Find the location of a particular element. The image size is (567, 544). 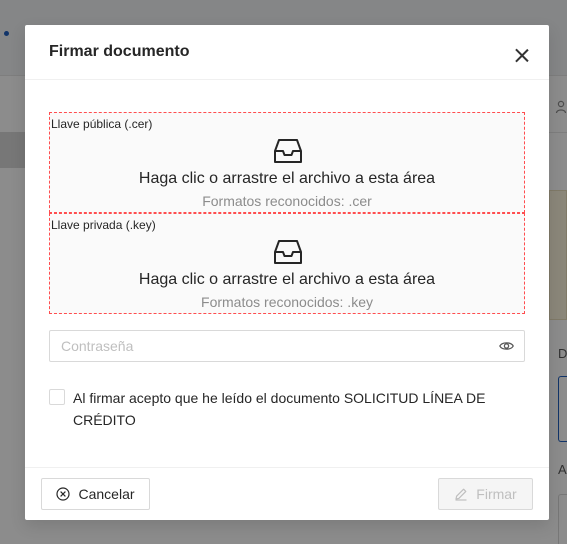

public-key-label: Llave pública (.cer) is located at coordinates (102, 124).